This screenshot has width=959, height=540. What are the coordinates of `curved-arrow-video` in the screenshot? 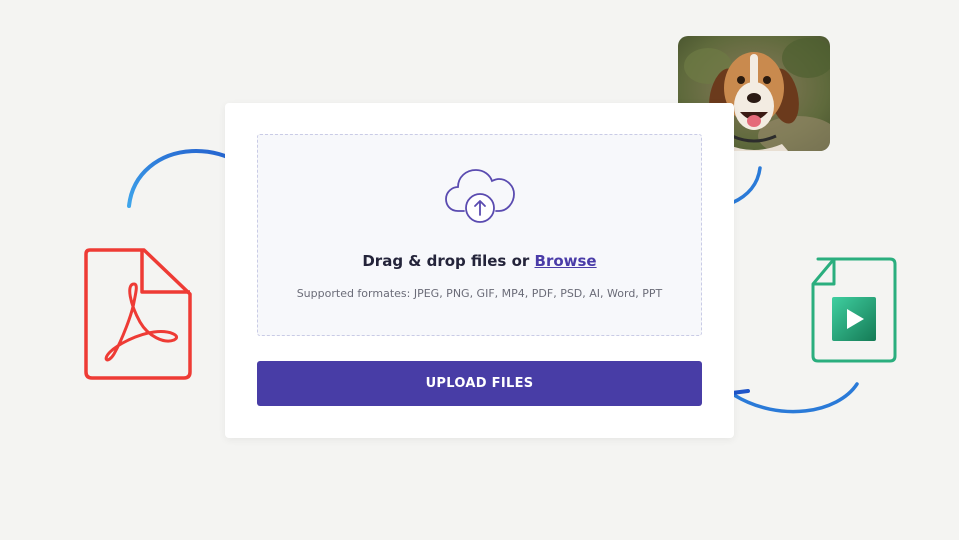 It's located at (793, 398).